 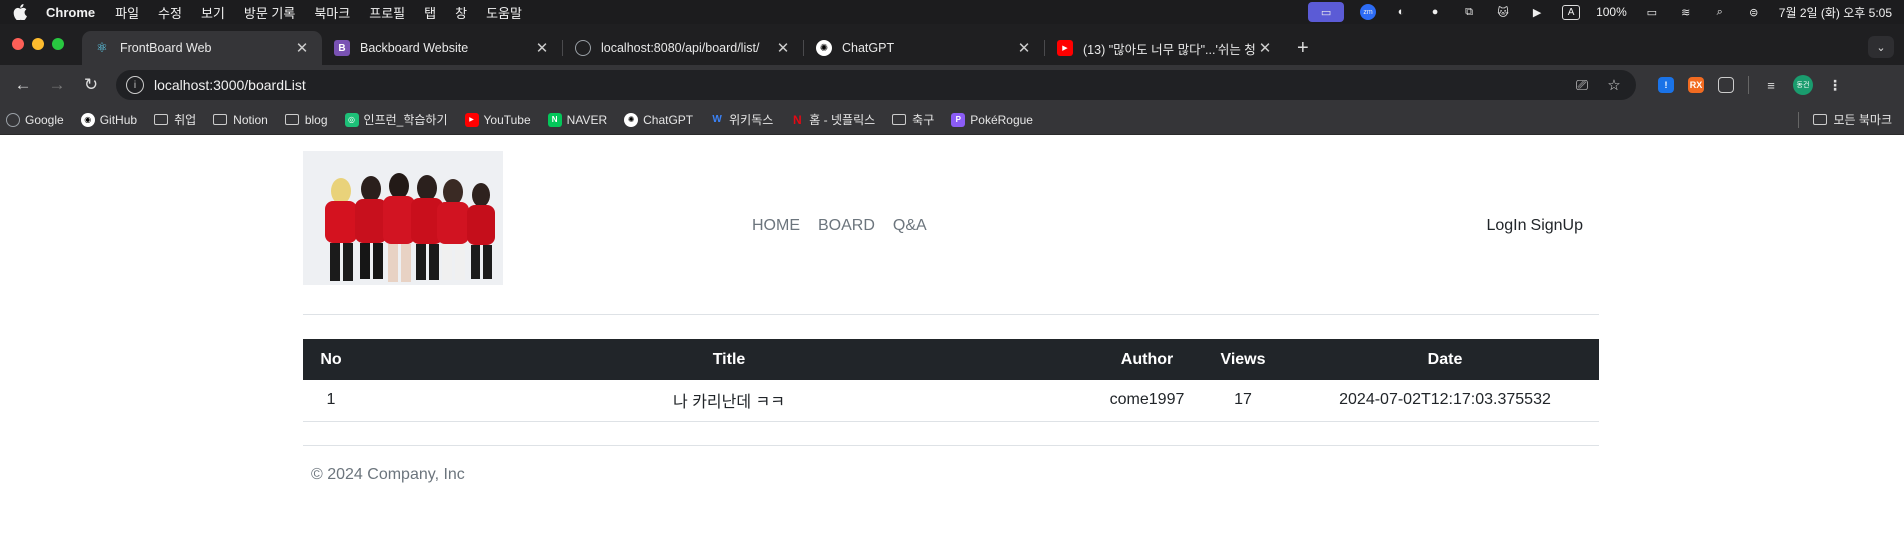 What do you see at coordinates (403, 218) in the screenshot?
I see `header-group-photo` at bounding box center [403, 218].